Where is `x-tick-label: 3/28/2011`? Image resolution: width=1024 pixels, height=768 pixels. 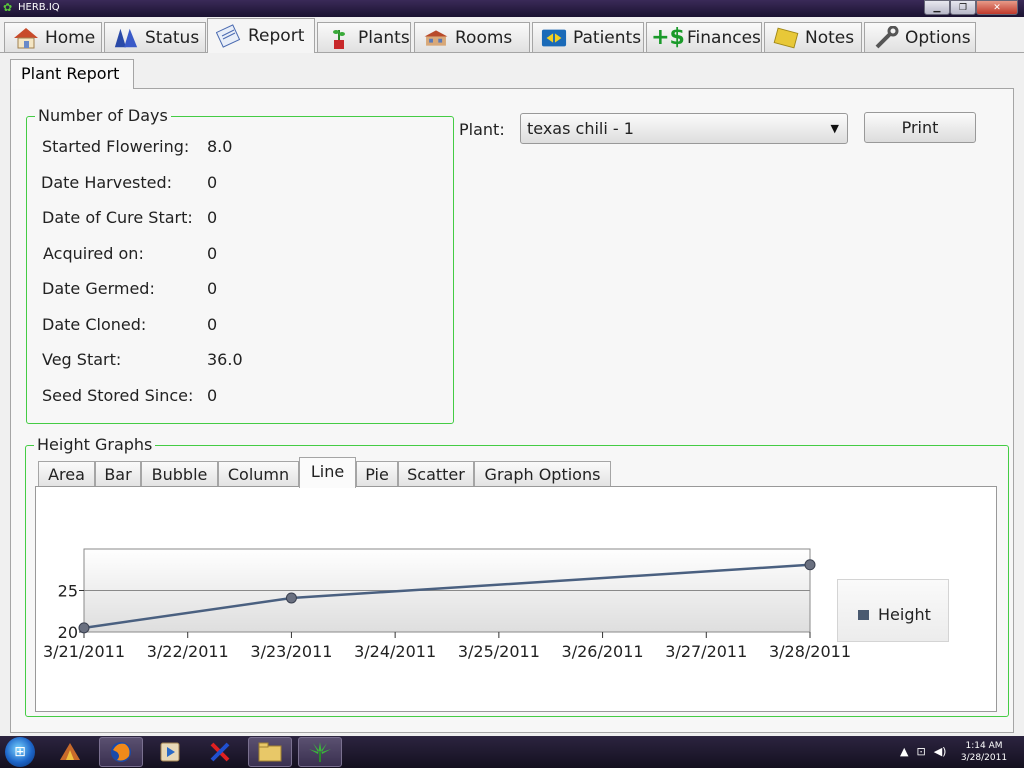
x-tick-label: 3/28/2011 is located at coordinates (810, 651).